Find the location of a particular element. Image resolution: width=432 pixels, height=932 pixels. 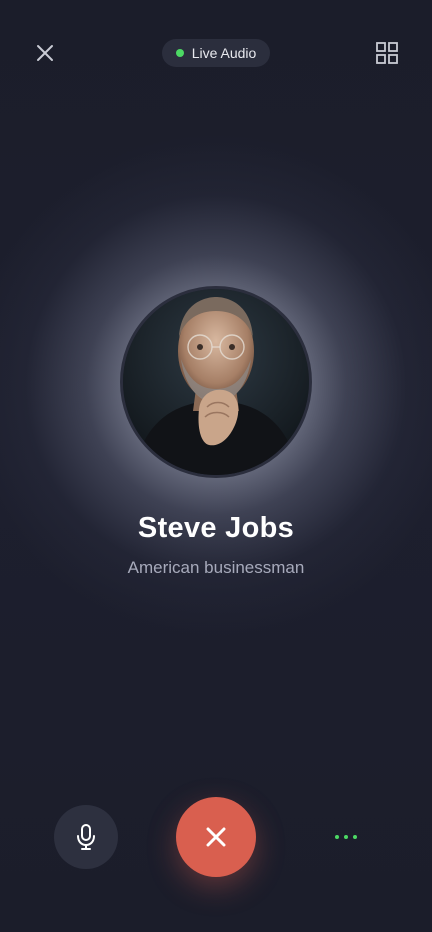

portrait-photo is located at coordinates (216, 382).